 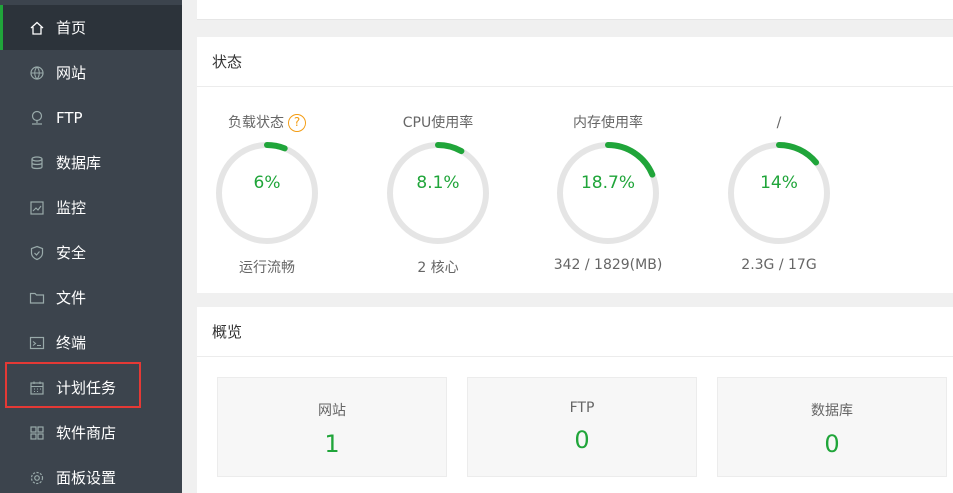 I want to click on overview-label: FTP, so click(x=582, y=408).